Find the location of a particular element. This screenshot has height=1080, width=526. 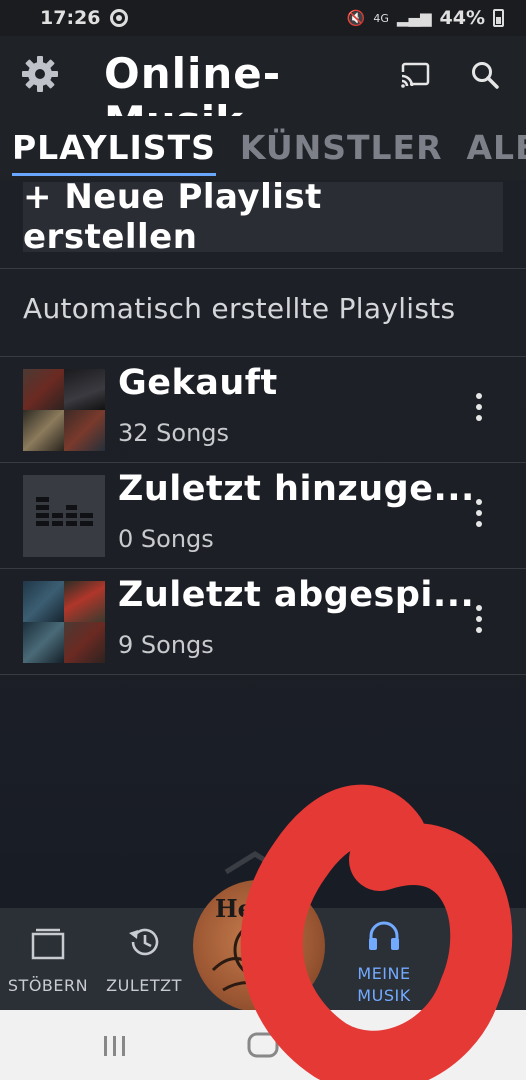

equalizer-thumbnail is located at coordinates (64, 516).